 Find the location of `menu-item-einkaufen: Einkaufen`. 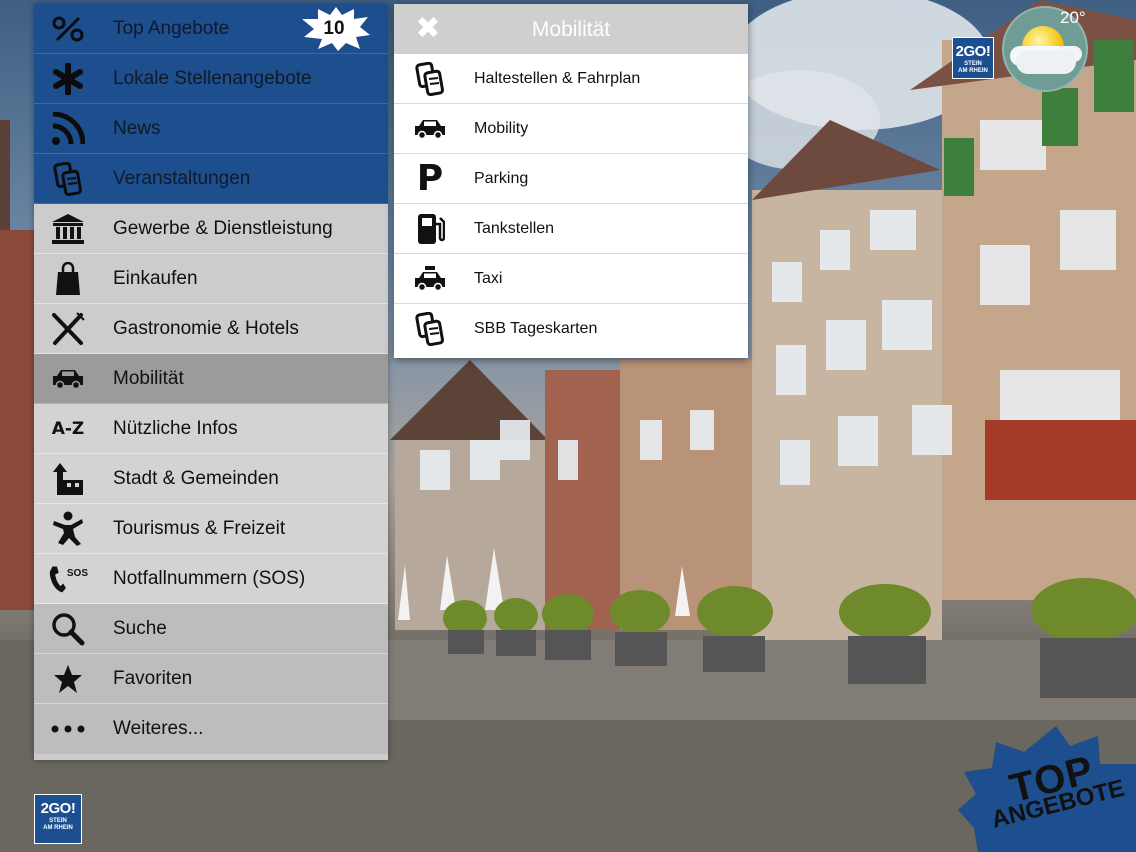

menu-item-einkaufen: Einkaufen is located at coordinates (211, 279).